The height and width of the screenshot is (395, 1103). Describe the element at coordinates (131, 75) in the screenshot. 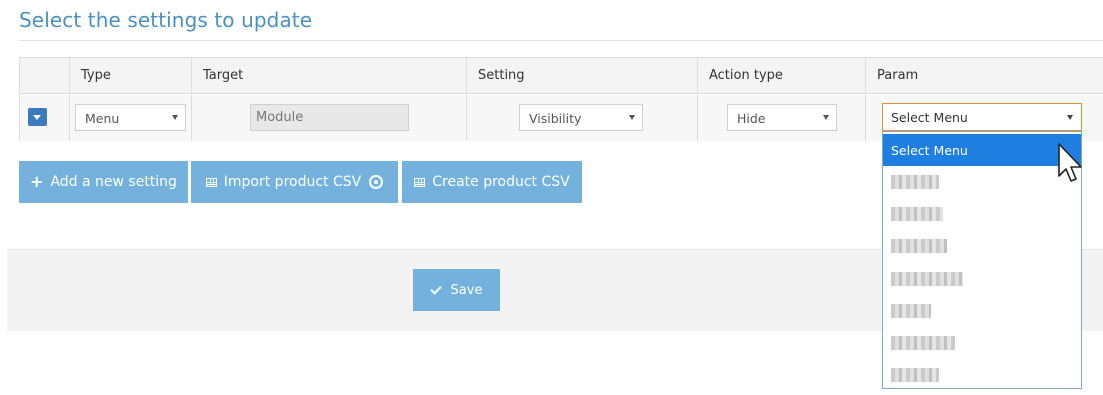

I see `header-cell-type: Type` at that location.